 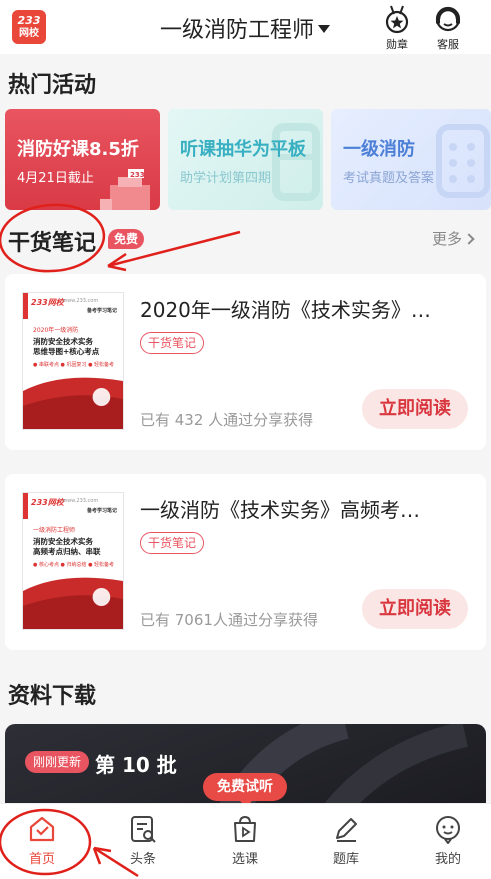 I want to click on cover-title: 消防安全技术实务 思维导图+核心考点, so click(x=66, y=347).